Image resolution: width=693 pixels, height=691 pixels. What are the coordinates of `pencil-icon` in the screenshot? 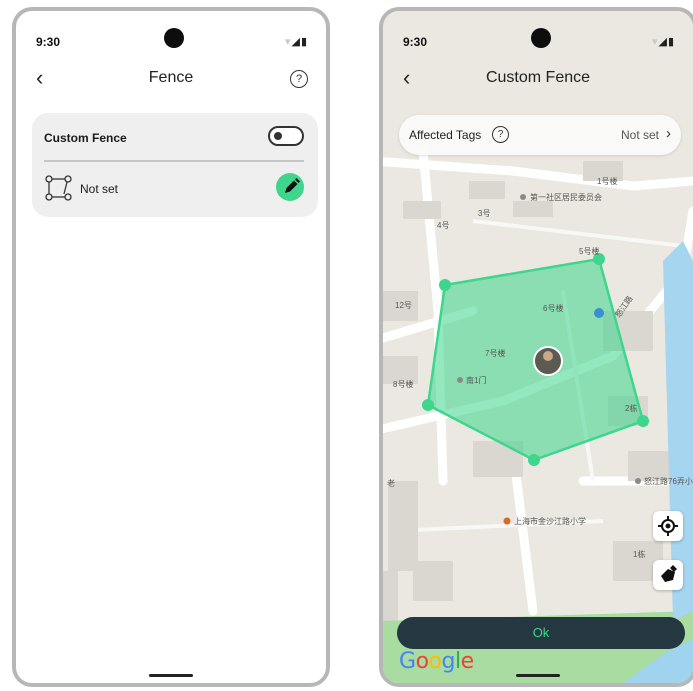 It's located at (292, 185).